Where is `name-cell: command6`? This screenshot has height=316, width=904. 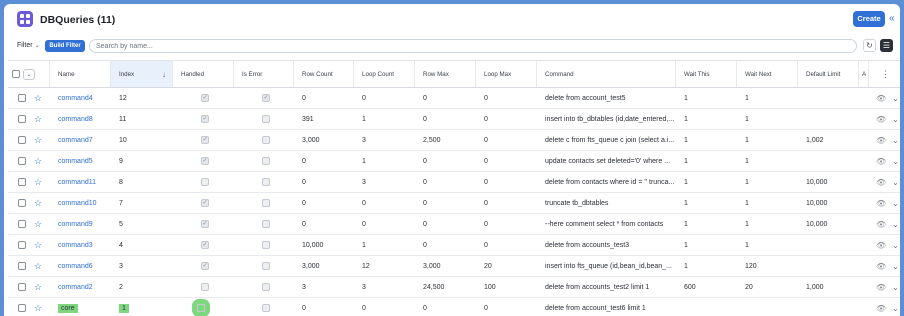
name-cell: command6 is located at coordinates (80, 266).